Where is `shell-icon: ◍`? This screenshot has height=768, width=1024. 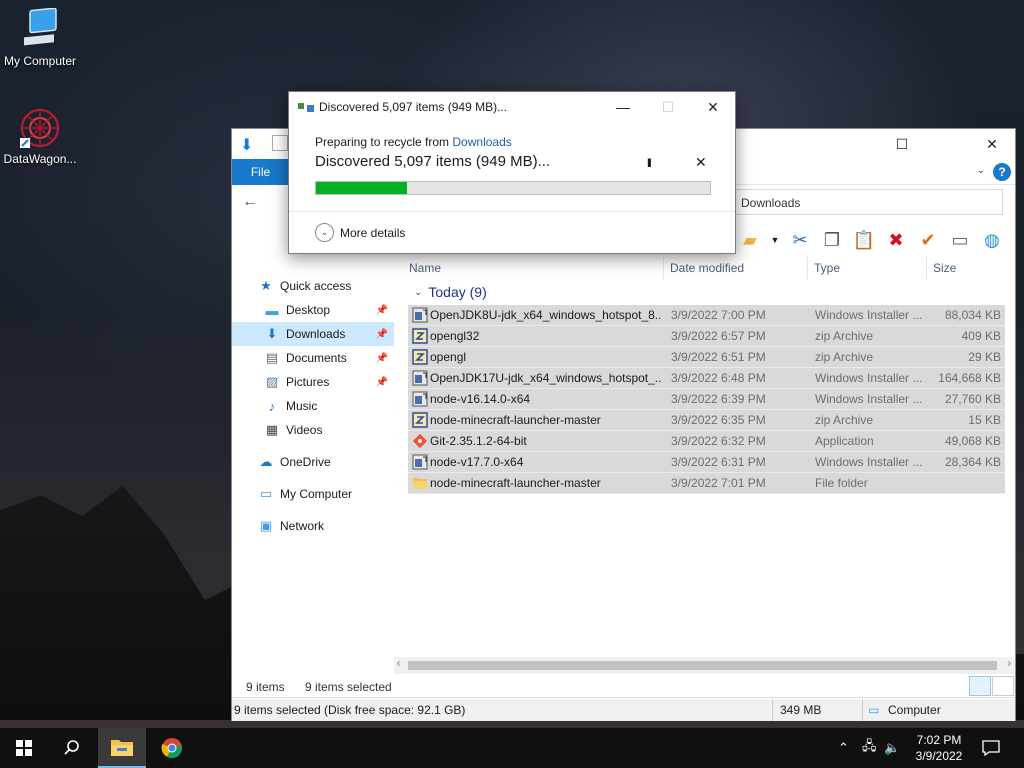
shell-icon: ◍ is located at coordinates (992, 240).